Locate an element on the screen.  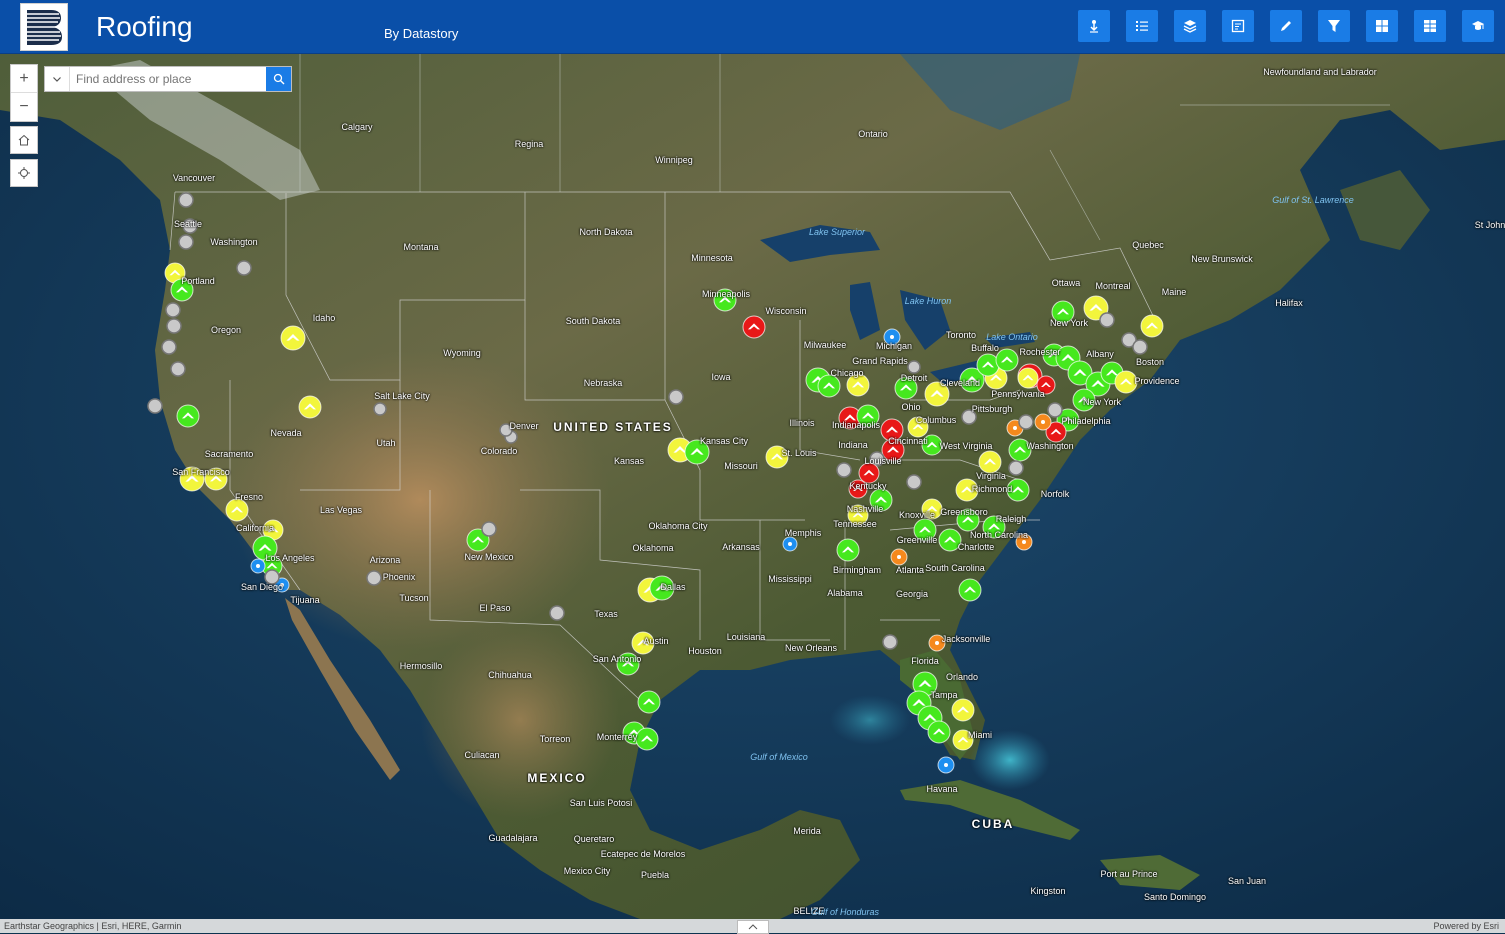
place-label: Los Angeles is located at coordinates (290, 558).